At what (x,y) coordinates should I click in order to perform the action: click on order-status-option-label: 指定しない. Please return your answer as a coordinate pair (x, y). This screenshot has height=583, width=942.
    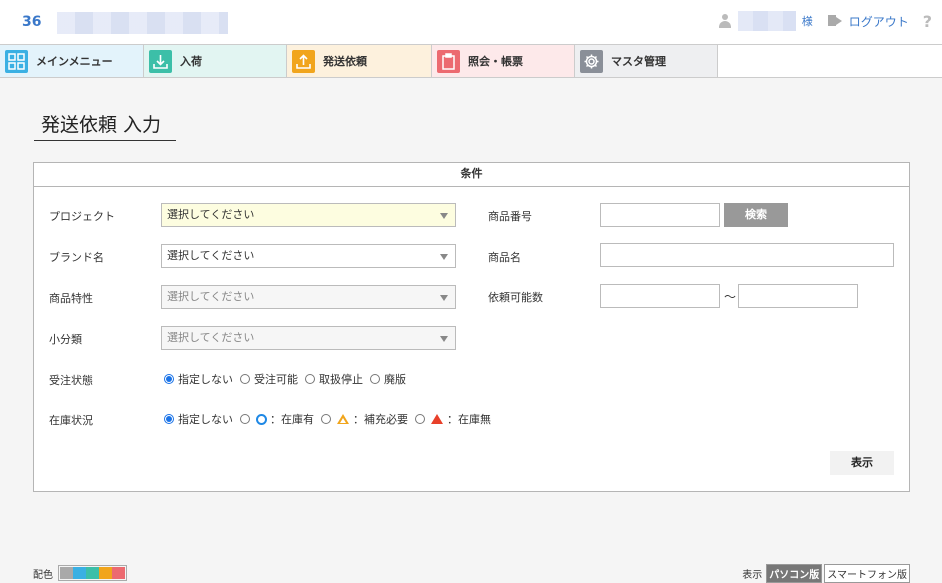
    Looking at the image, I should click on (205, 379).